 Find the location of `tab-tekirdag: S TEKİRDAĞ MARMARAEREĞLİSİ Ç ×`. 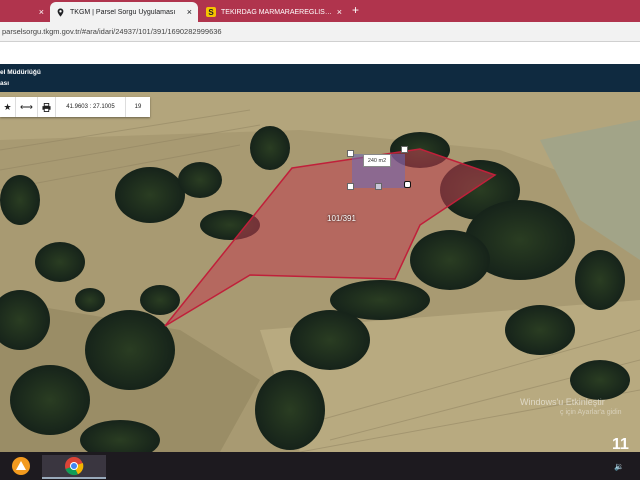

tab-tekirdag: S TEKİRDAĞ MARMARAEREĞLİSİ Ç × is located at coordinates (274, 12).